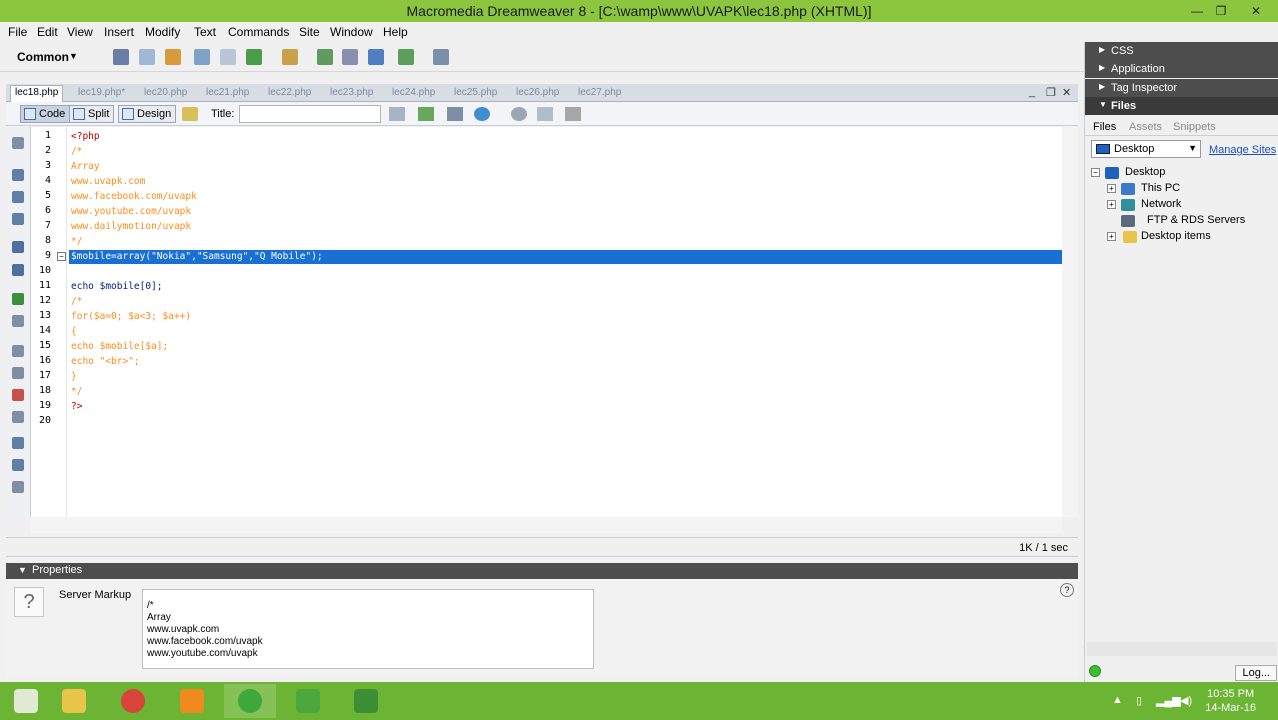 The width and height of the screenshot is (1278, 720). Describe the element at coordinates (1181, 88) in the screenshot. I see `panel-tag-inspector: ▶ Tag Inspector` at that location.